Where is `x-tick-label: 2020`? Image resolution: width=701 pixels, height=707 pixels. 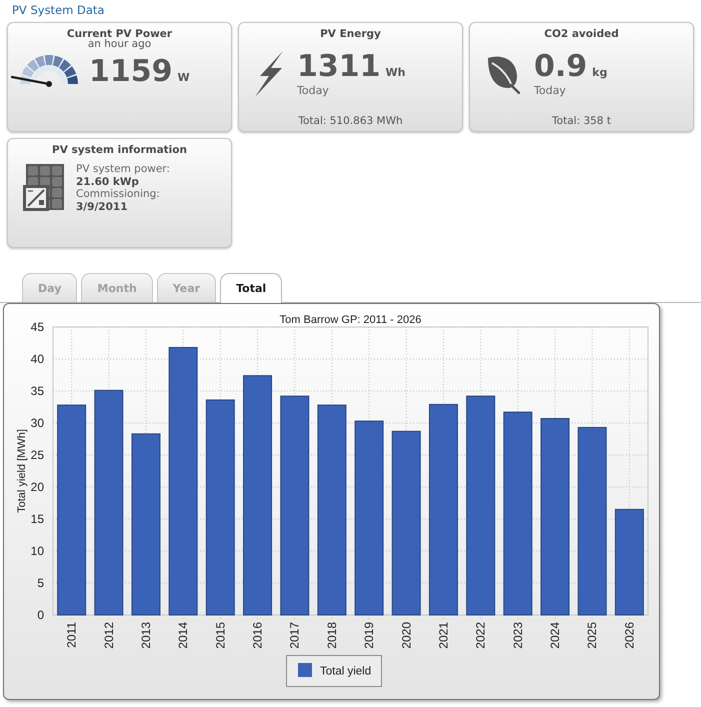
x-tick-label: 2020 is located at coordinates (406, 635).